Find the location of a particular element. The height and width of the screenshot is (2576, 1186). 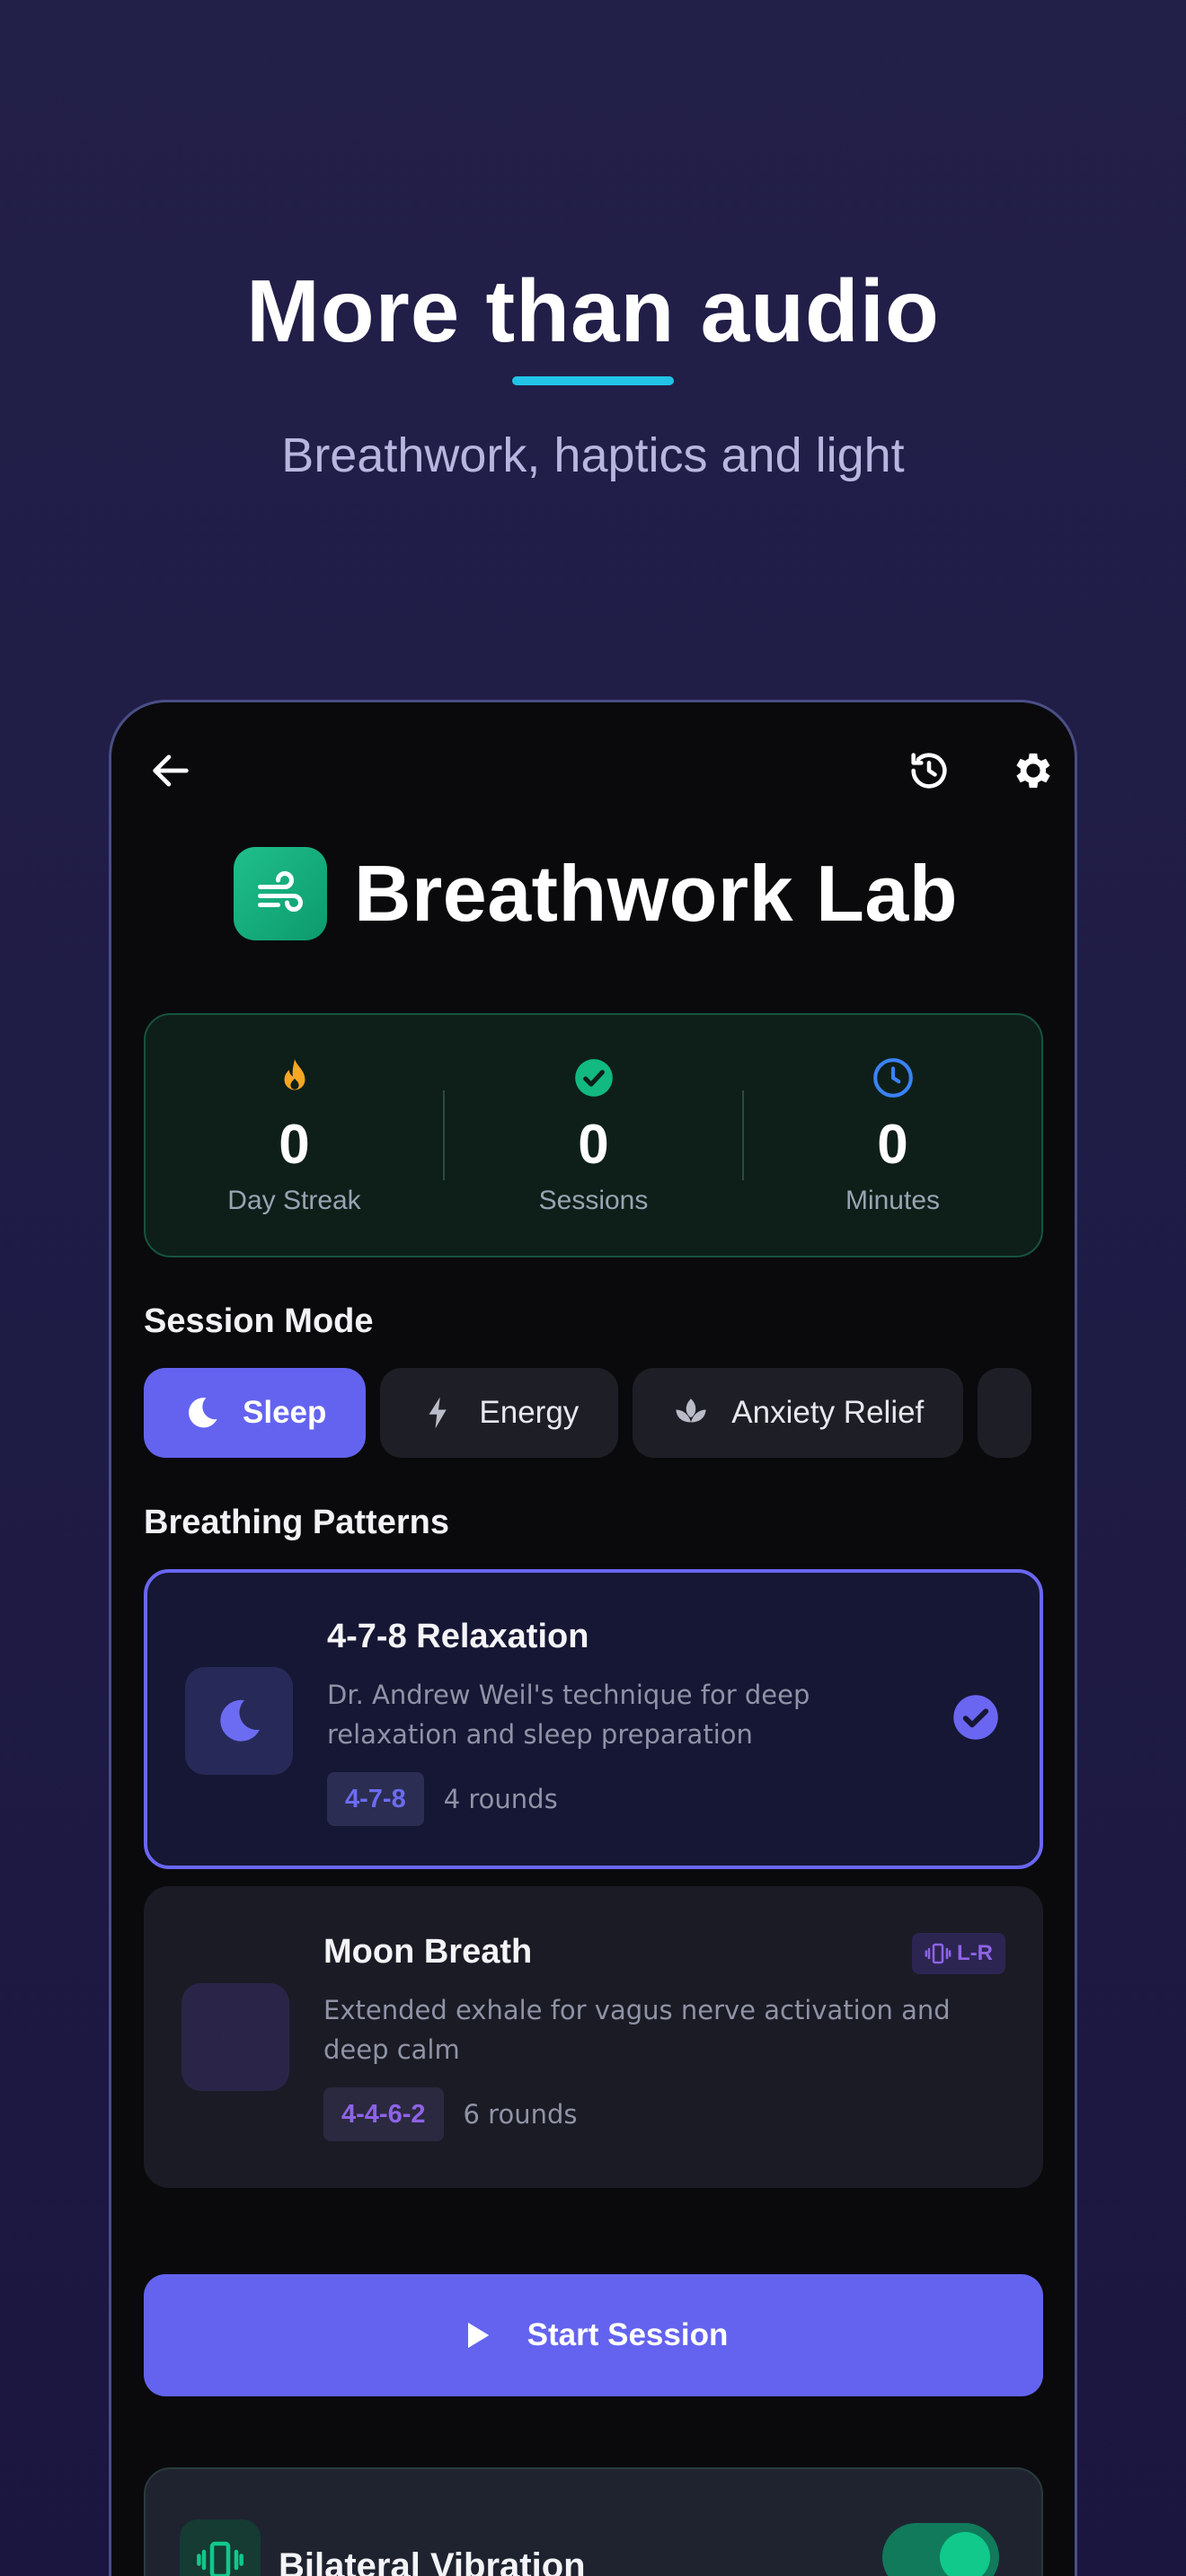

stat-label: Sessions is located at coordinates (593, 1200).